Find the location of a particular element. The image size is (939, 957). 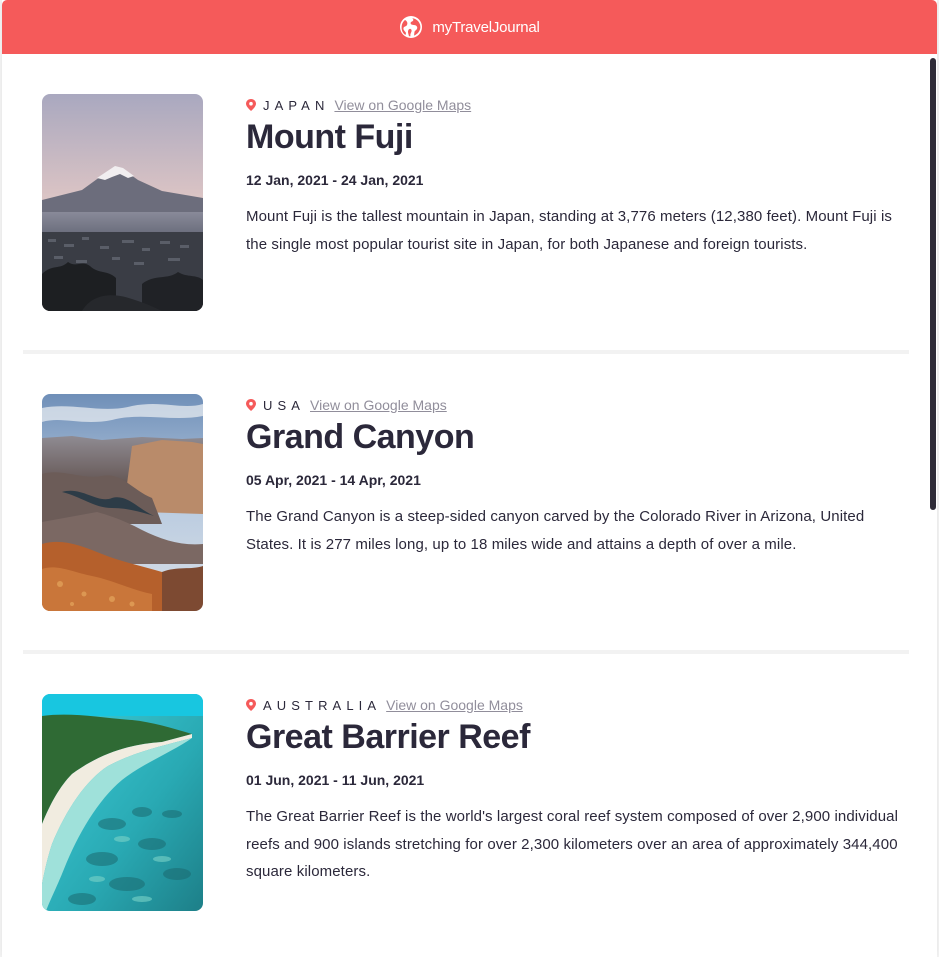

entry-location: USA is located at coordinates (284, 405).